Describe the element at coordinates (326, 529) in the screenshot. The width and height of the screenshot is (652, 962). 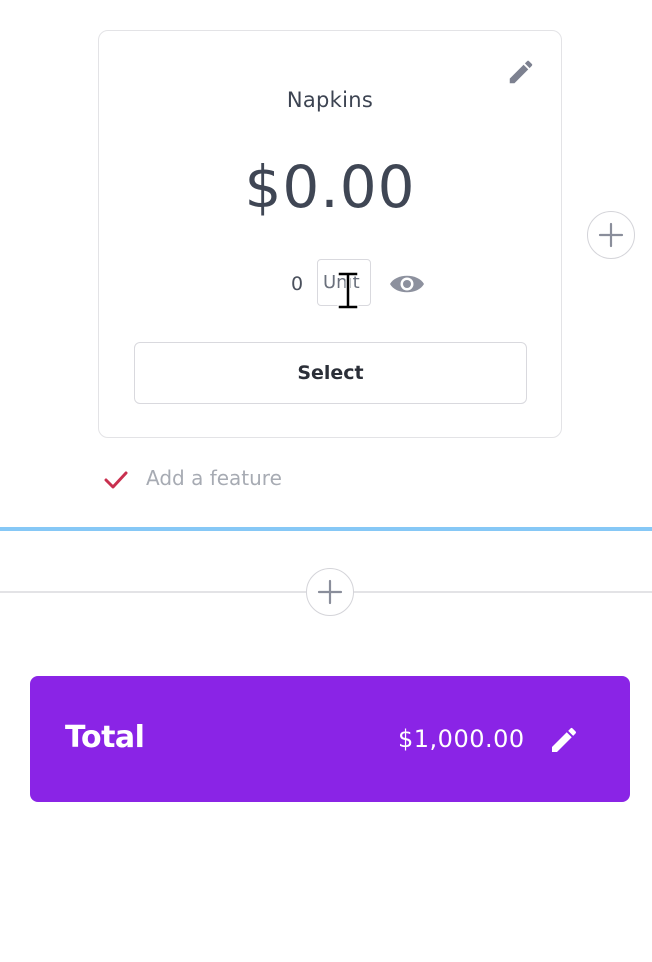
I see `section-divider-highlight` at that location.